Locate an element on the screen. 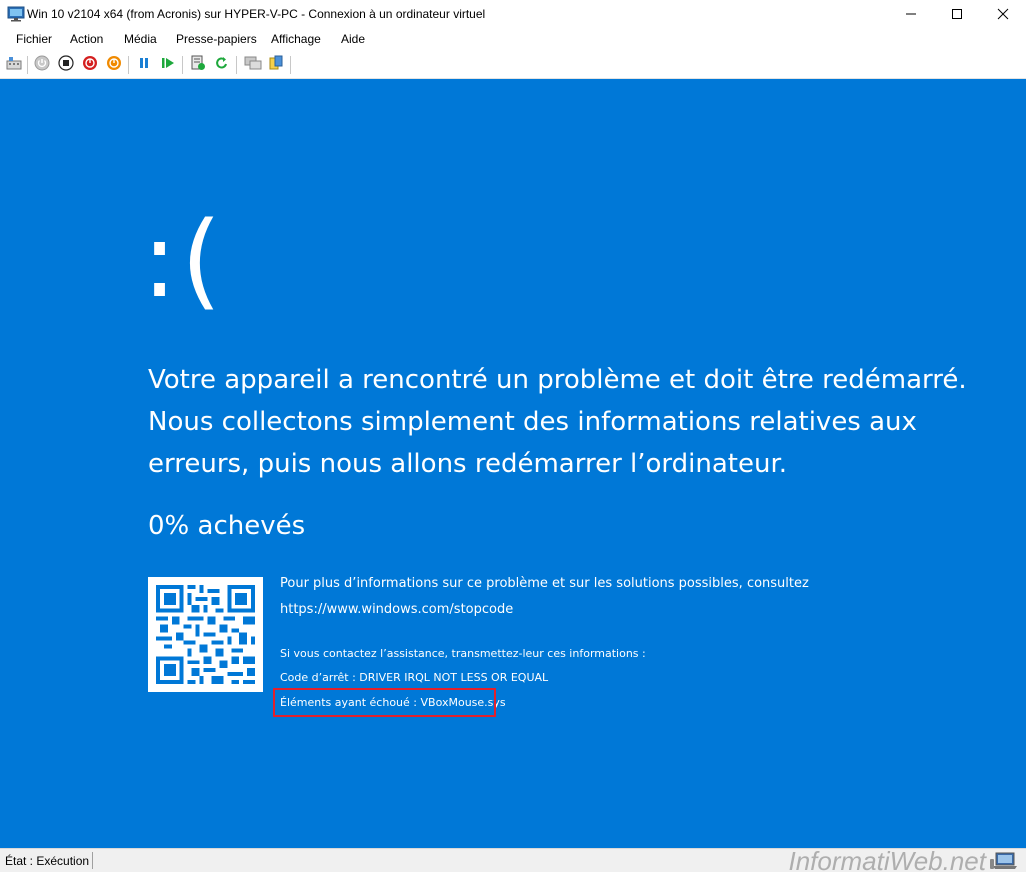 The width and height of the screenshot is (1026, 872). pause-icon is located at coordinates (144, 65).